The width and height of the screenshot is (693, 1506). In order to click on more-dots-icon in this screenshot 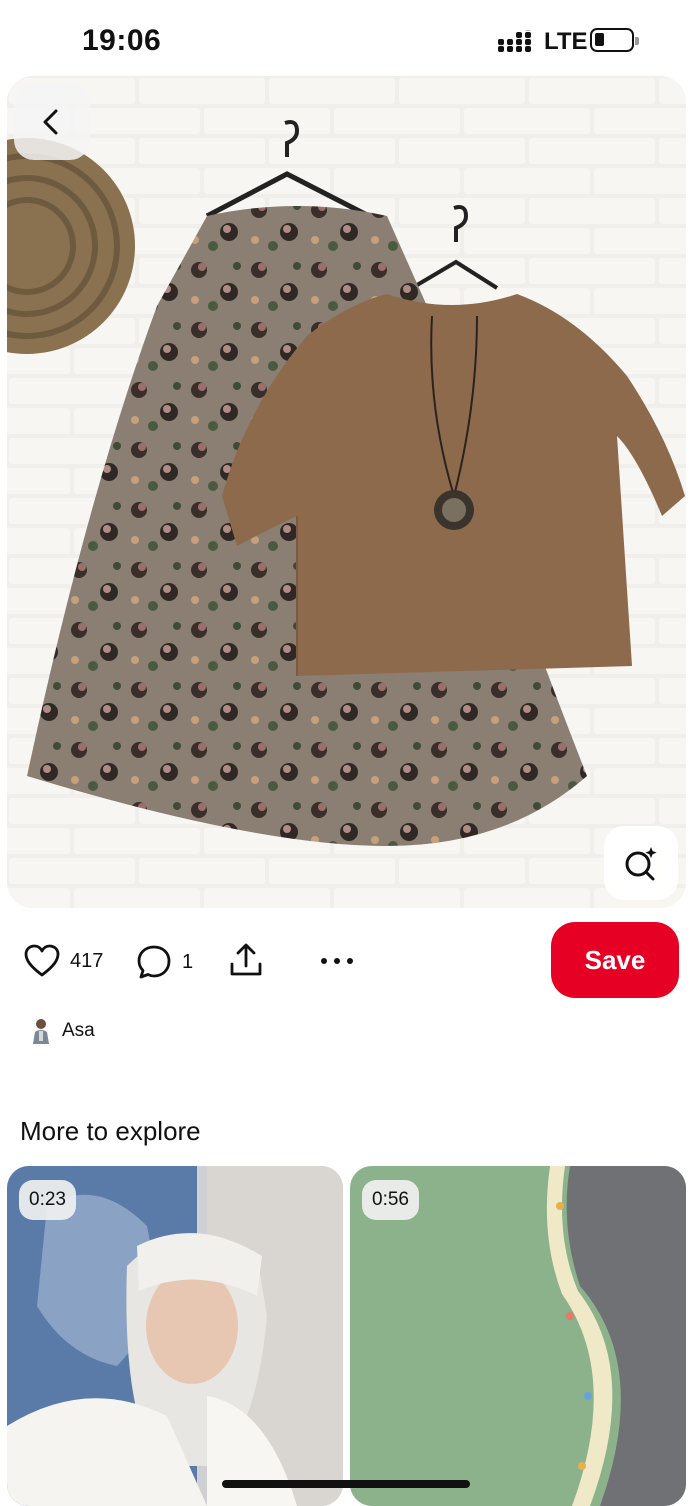, I will do `click(337, 961)`.